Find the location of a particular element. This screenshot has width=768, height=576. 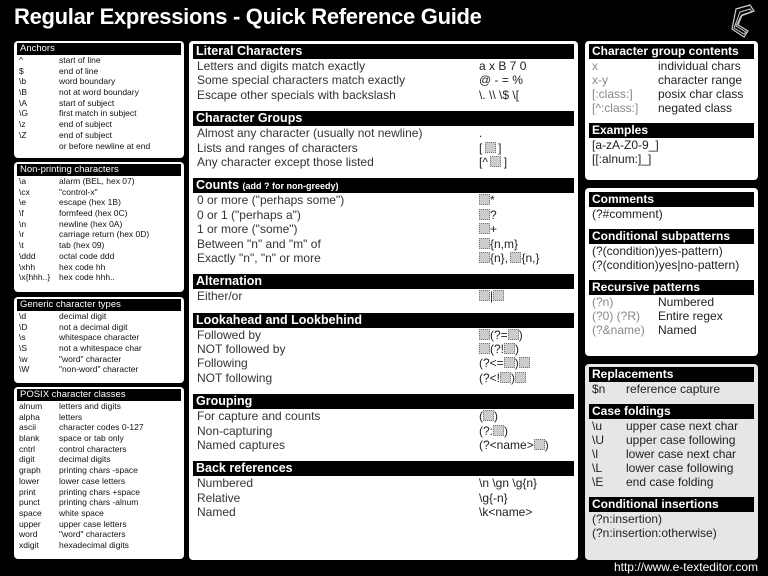

syntax-token: + is located at coordinates (528, 229).